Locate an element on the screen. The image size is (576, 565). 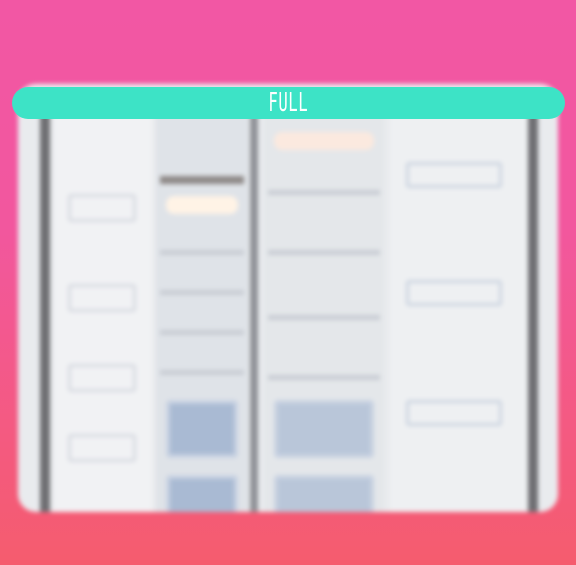
freezer-compartment is located at coordinates (202, 306).